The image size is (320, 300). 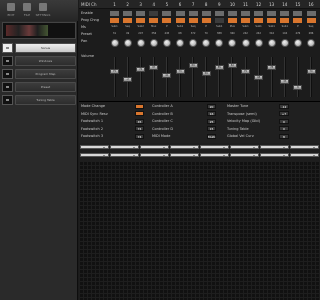 I want to click on volume-fader: 89, so click(x=193, y=65).